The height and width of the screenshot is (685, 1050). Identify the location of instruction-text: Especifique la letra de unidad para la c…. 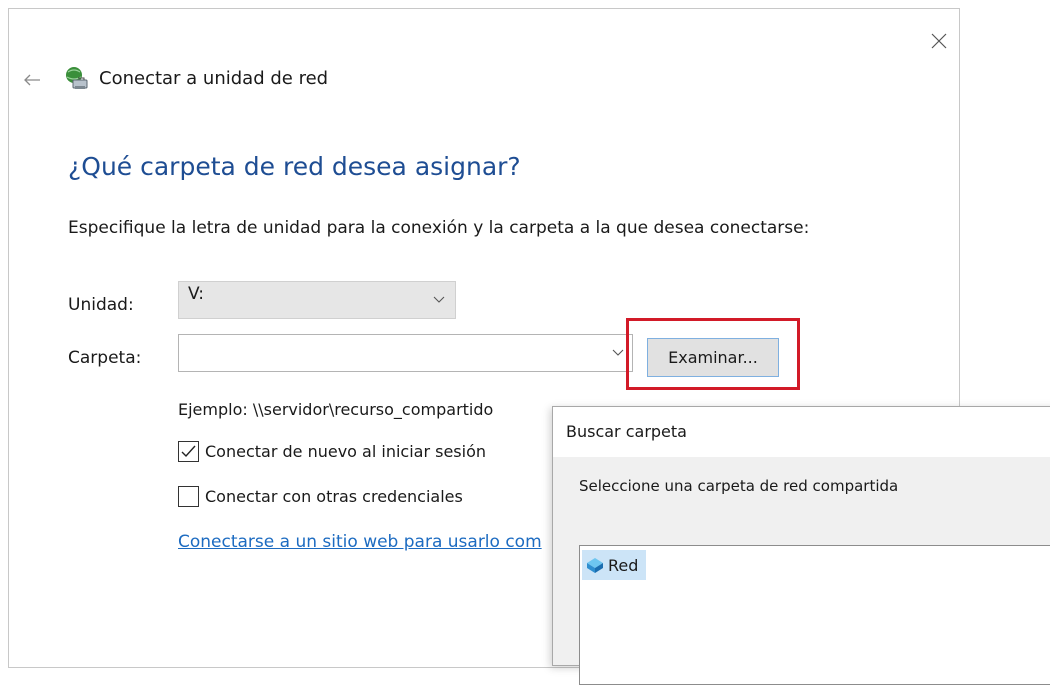
(439, 228).